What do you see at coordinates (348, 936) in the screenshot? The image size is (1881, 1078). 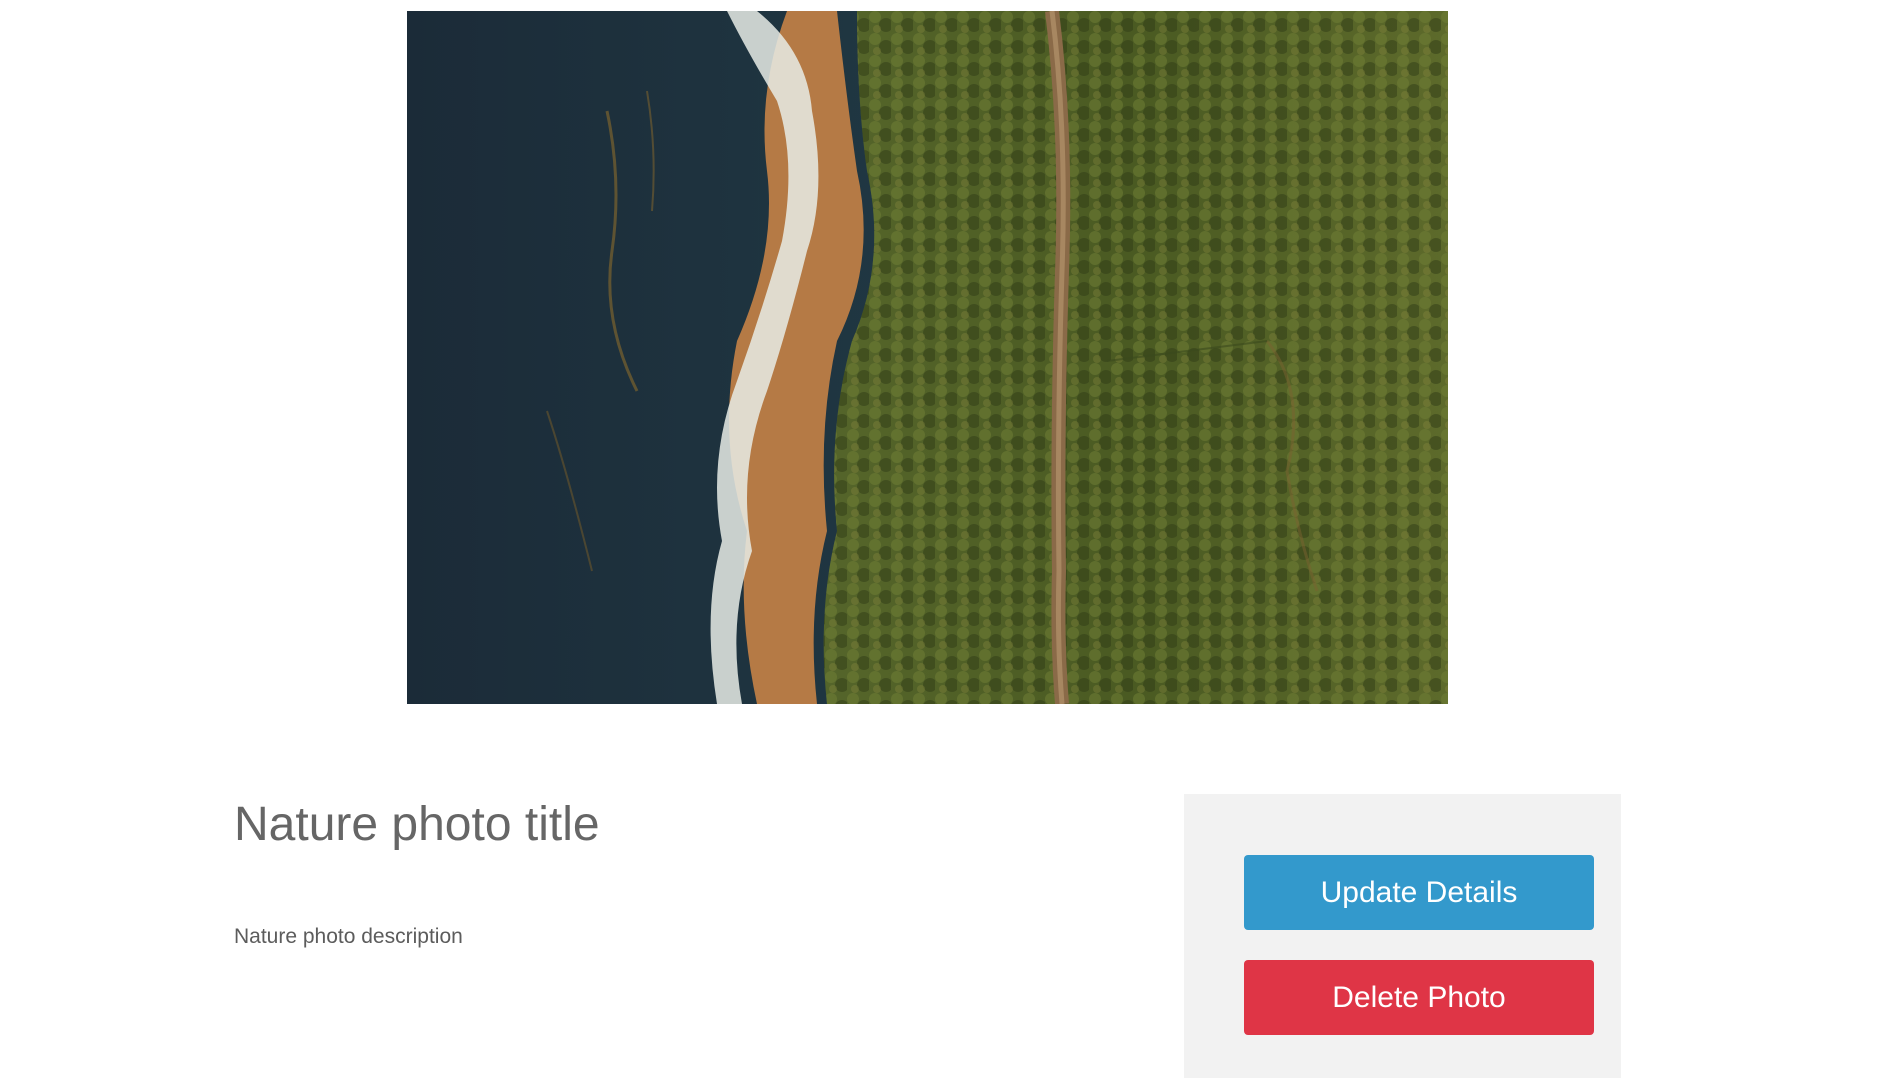 I see `photo-description: Nature photo description` at bounding box center [348, 936].